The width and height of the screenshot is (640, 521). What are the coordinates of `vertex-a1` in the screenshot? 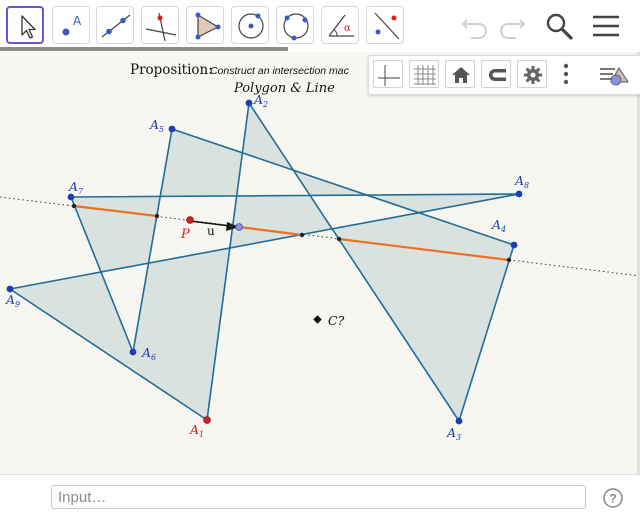 It's located at (207, 420).